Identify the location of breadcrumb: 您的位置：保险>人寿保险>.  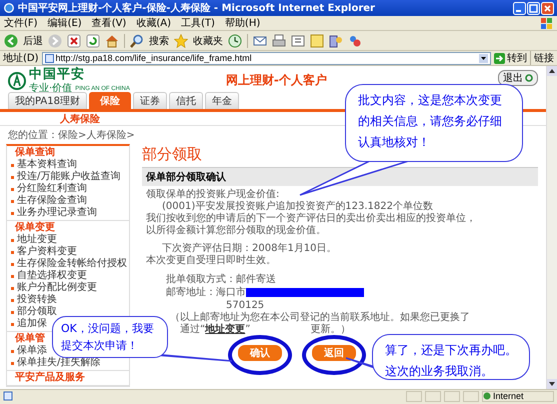
(71, 135).